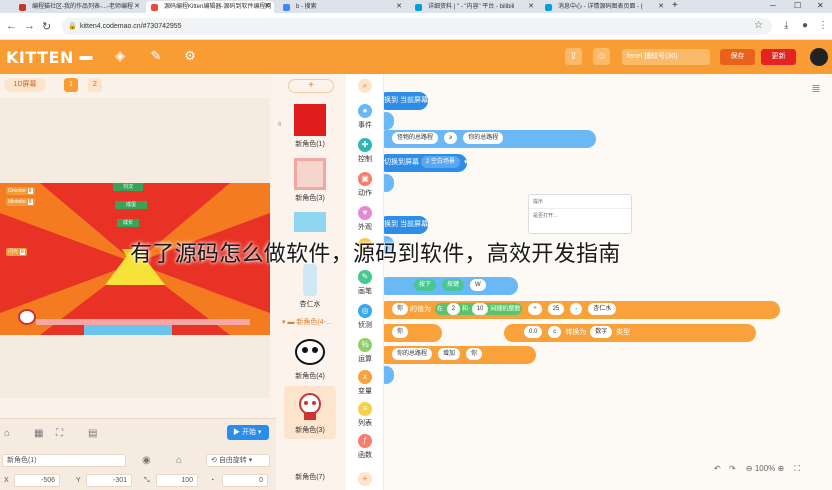 The width and height of the screenshot is (832, 490). Describe the element at coordinates (823, 25) in the screenshot. I see `menu-dots-icon: ⋮` at that location.